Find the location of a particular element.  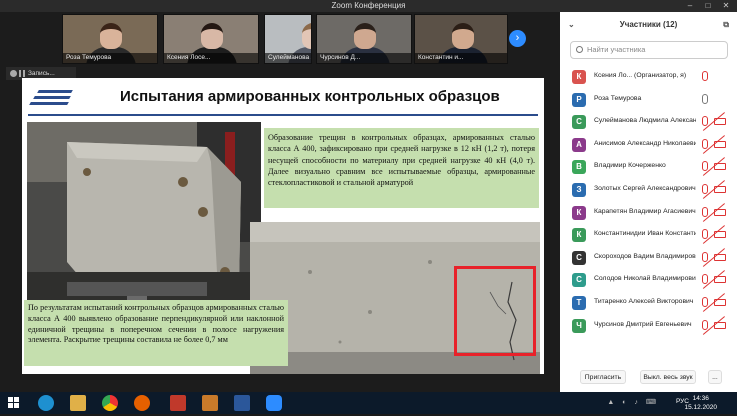

participant-row: А Анисимов Александр Николаевич is located at coordinates (648, 145).